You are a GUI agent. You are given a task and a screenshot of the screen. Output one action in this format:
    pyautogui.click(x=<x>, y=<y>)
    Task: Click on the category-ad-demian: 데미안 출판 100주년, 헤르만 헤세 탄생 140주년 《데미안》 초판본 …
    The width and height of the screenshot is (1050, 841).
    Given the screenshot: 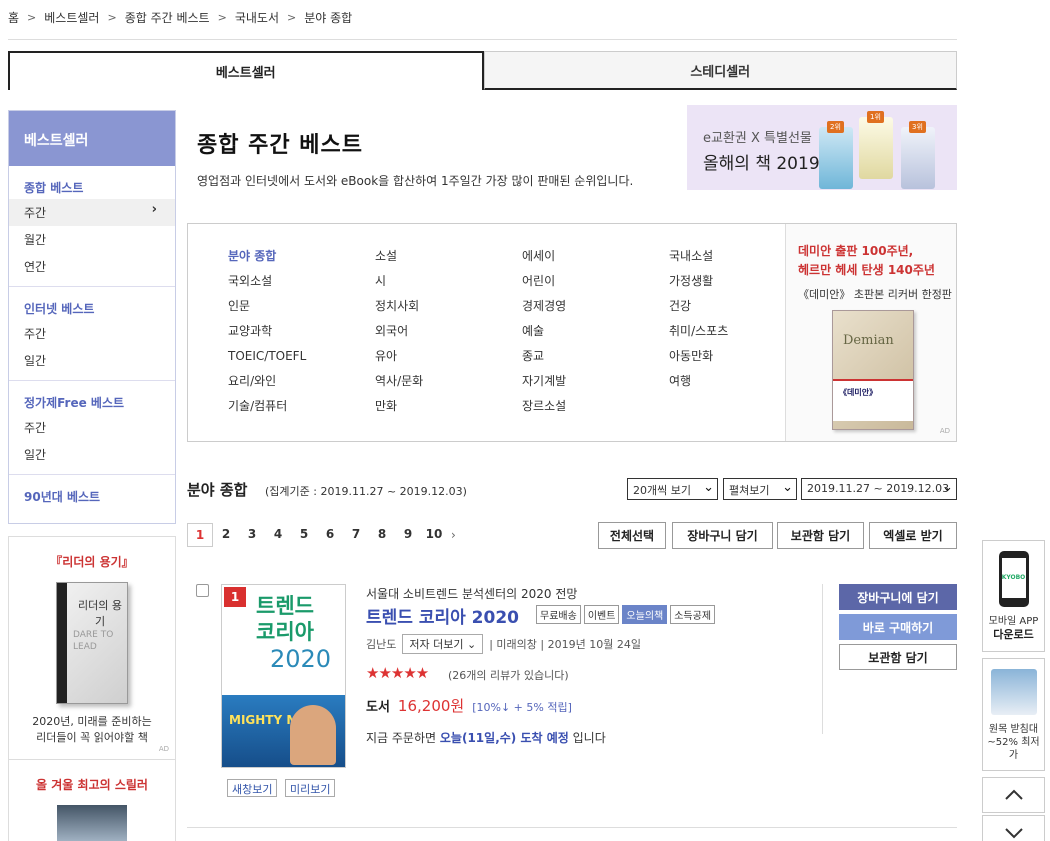 What is the action you would take?
    pyautogui.click(x=870, y=332)
    